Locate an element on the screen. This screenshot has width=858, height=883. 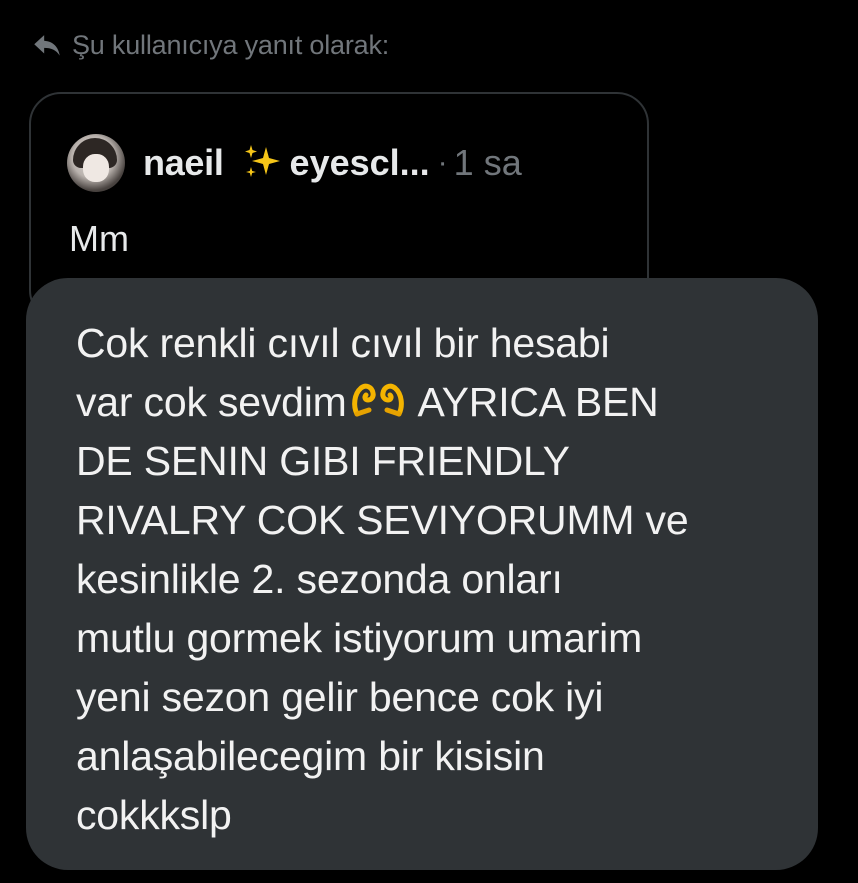
quoted-post-text: Mm is located at coordinates (99, 238).